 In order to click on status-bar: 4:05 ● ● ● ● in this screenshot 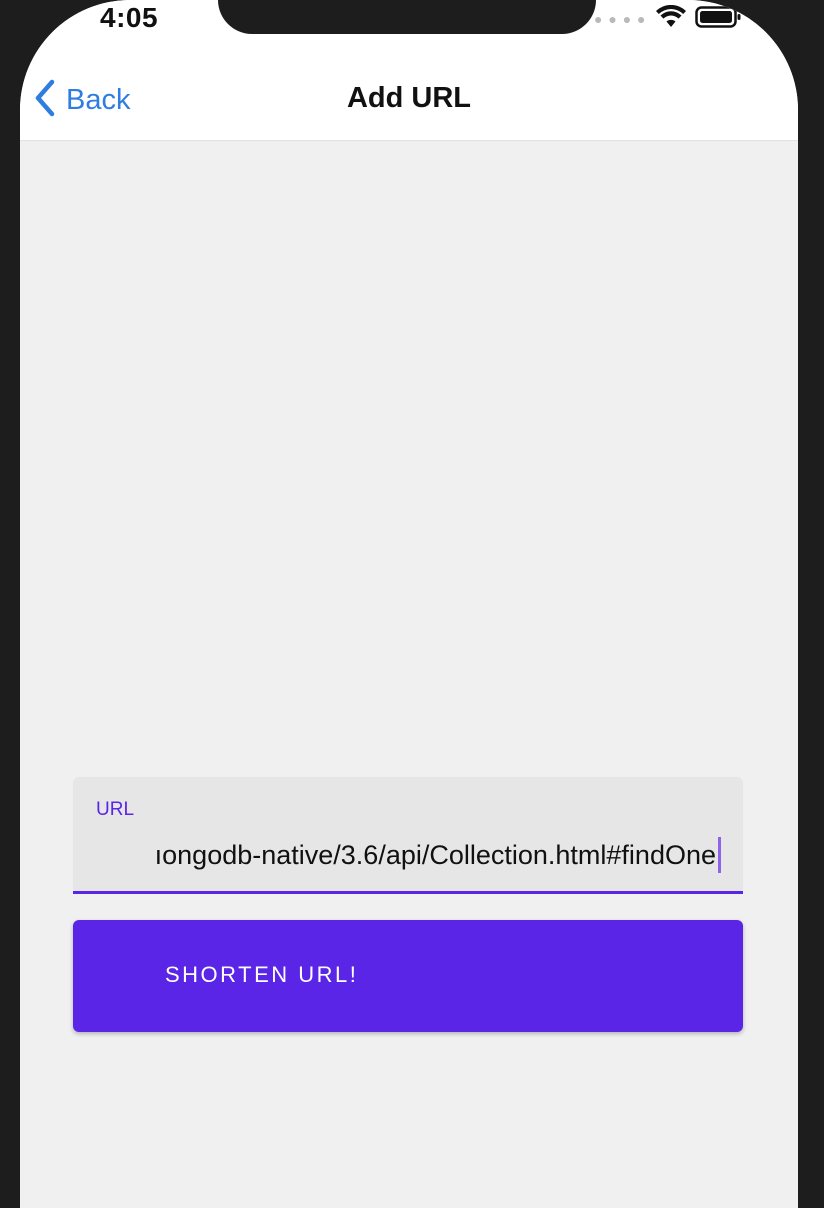, I will do `click(409, 32)`.